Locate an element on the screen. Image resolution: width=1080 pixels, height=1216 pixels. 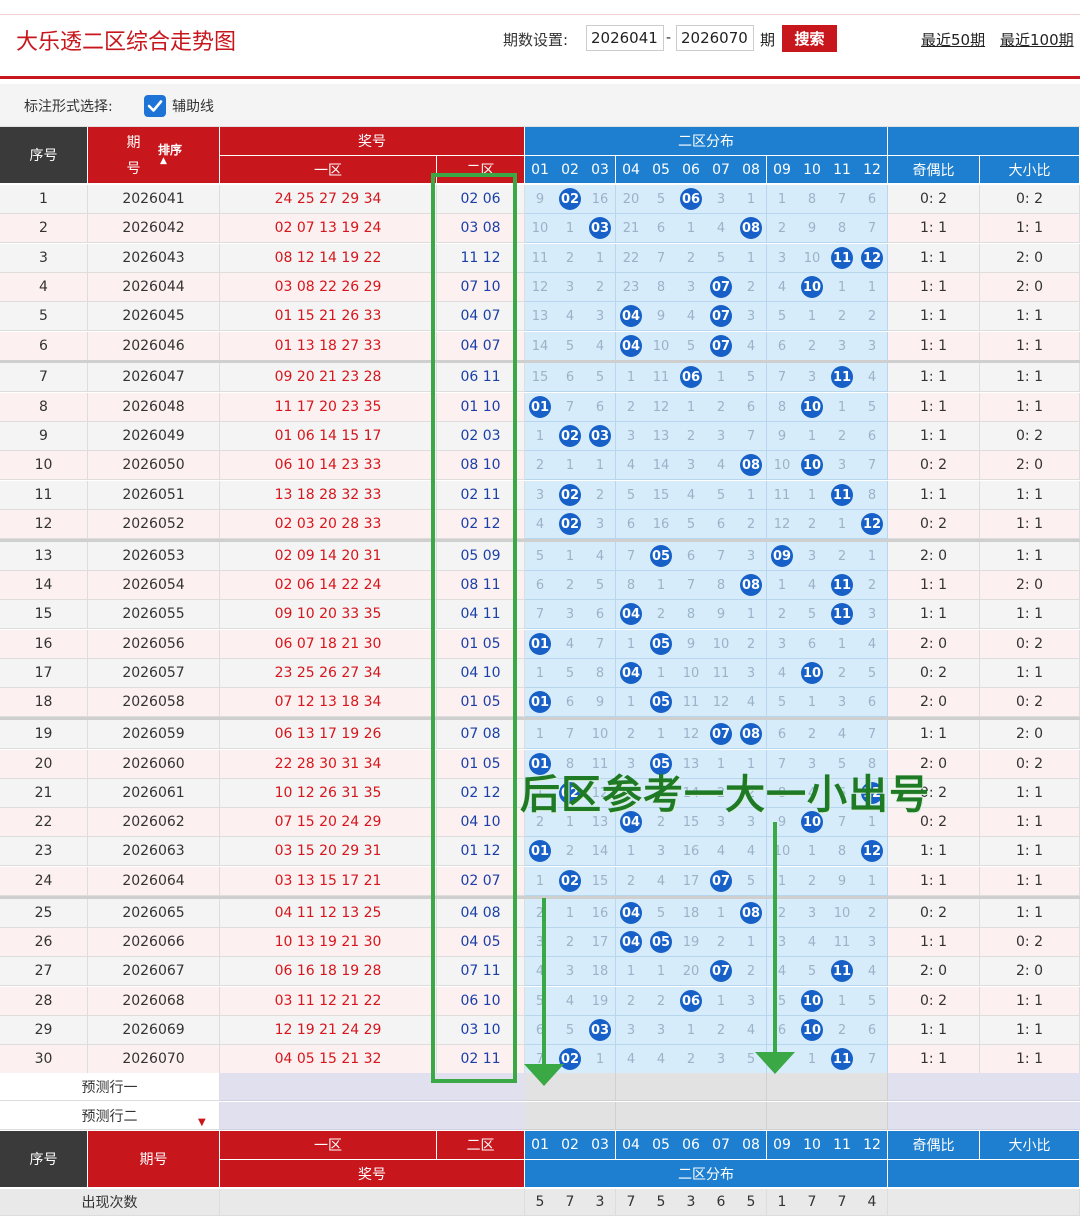
zone-miss-value: 5 is located at coordinates (782, 316).